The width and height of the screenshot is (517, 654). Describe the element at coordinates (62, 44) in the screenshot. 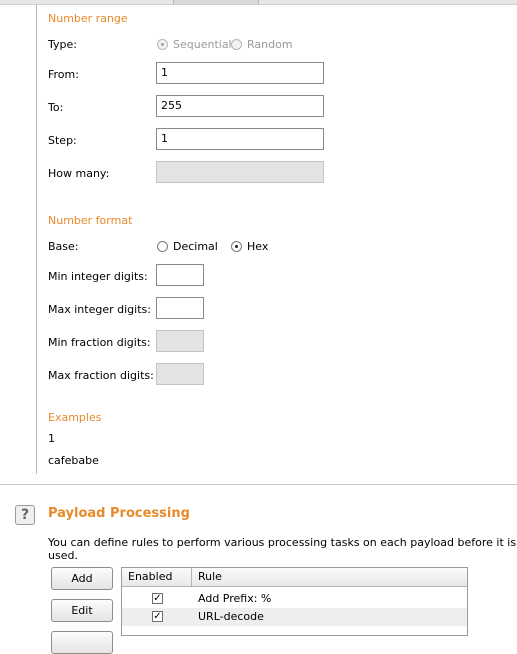

I see `type-label: Type:` at that location.